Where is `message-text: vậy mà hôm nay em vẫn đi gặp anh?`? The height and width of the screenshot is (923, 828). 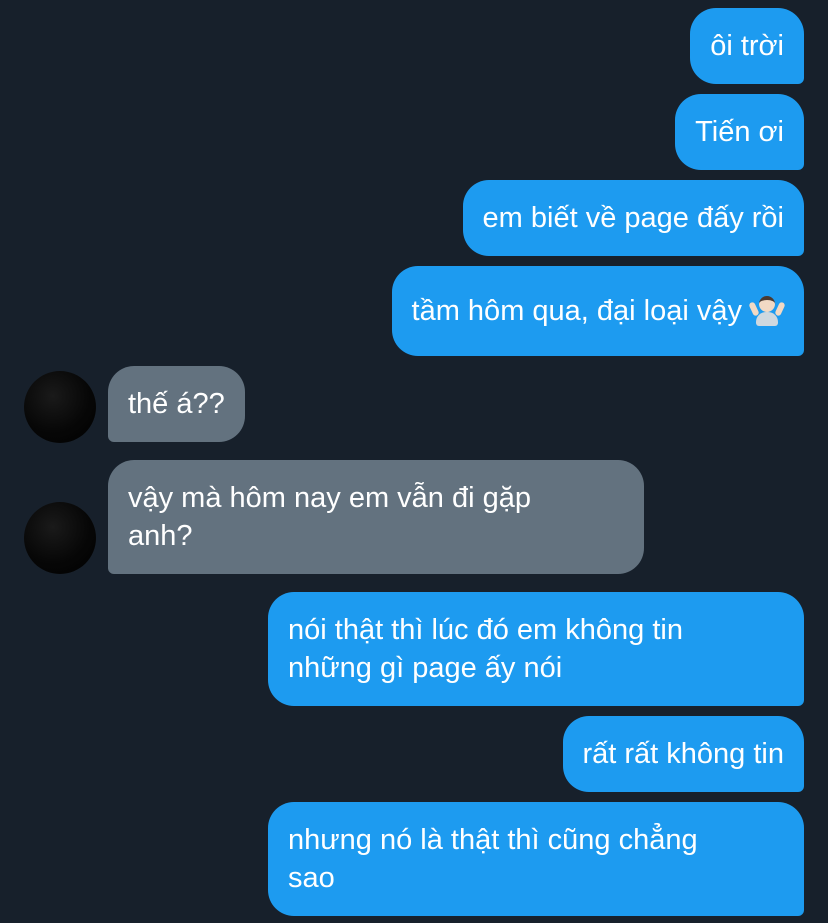
message-text: vậy mà hôm nay em vẫn đi gặp anh? is located at coordinates (329, 517).